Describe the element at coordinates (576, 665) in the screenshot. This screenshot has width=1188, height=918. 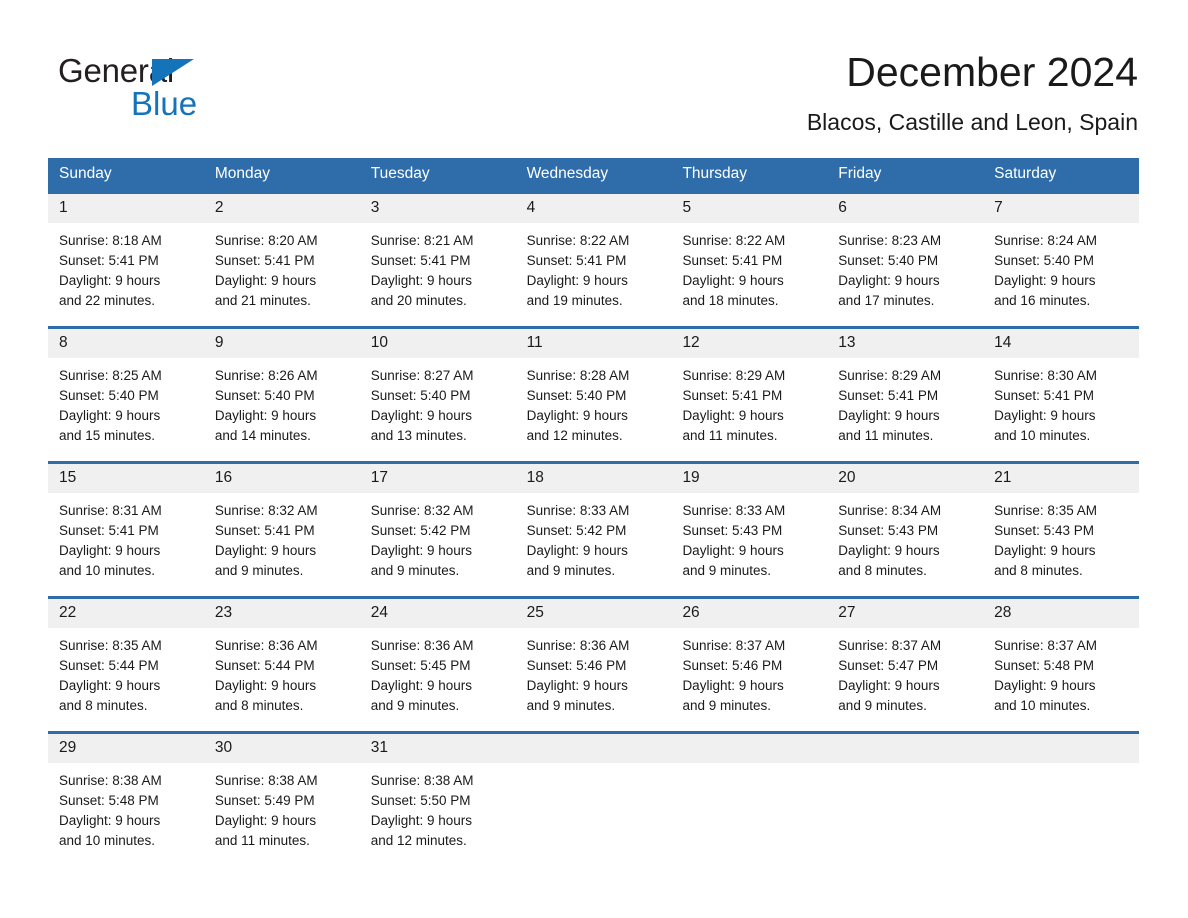
I see `sunset-text: Sunset: 5:46 PM` at that location.